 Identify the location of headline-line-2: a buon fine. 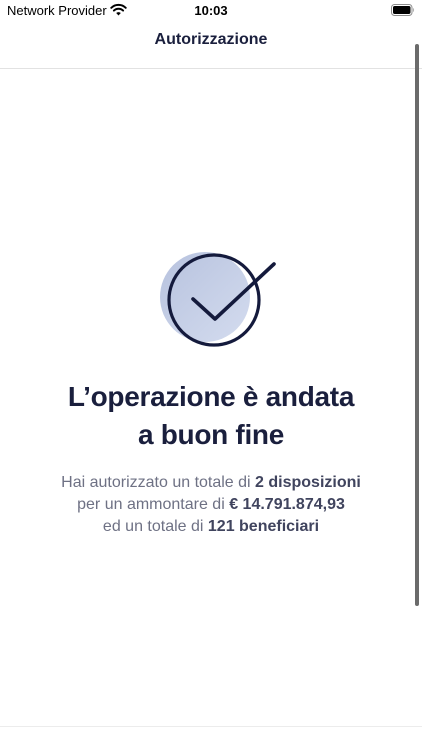
(211, 434).